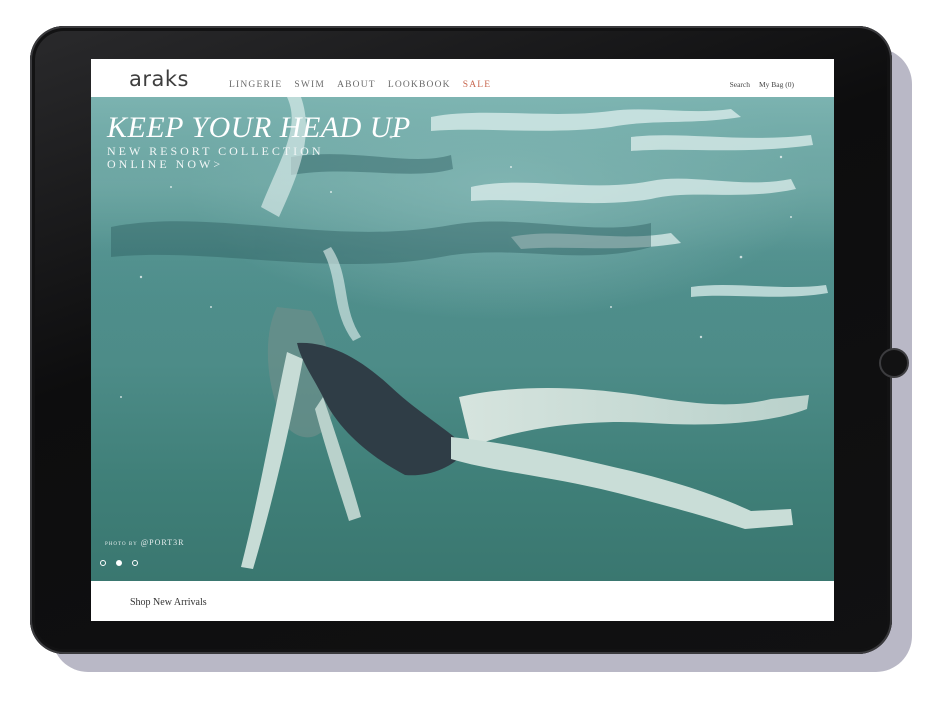 The image size is (947, 701). What do you see at coordinates (259, 127) in the screenshot?
I see `hero-title: KEEP YOUR HEAD UP` at bounding box center [259, 127].